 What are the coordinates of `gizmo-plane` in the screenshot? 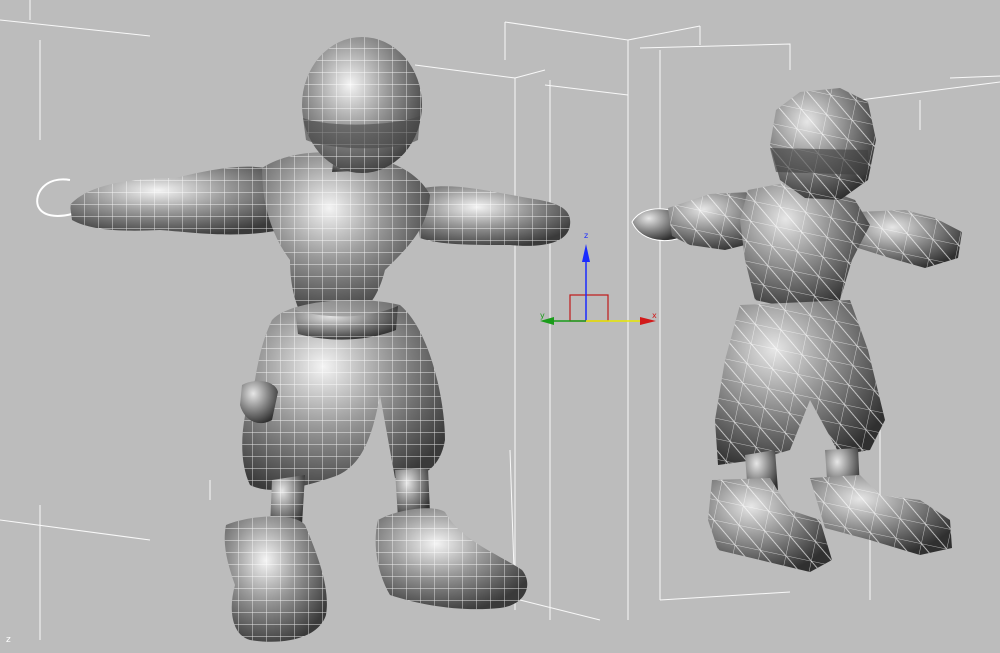 It's located at (589, 308).